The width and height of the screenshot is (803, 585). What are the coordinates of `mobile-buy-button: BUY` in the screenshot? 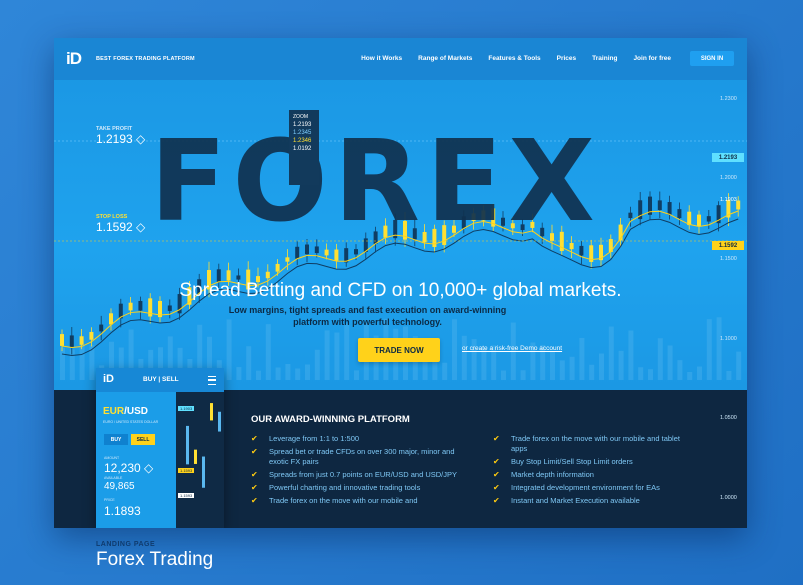 It's located at (116, 439).